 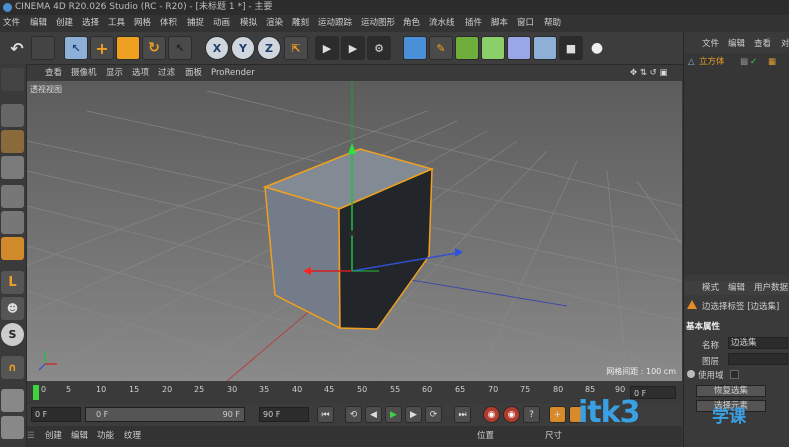 What do you see at coordinates (467, 48) in the screenshot?
I see `subdivision-surface-icon` at bounding box center [467, 48].